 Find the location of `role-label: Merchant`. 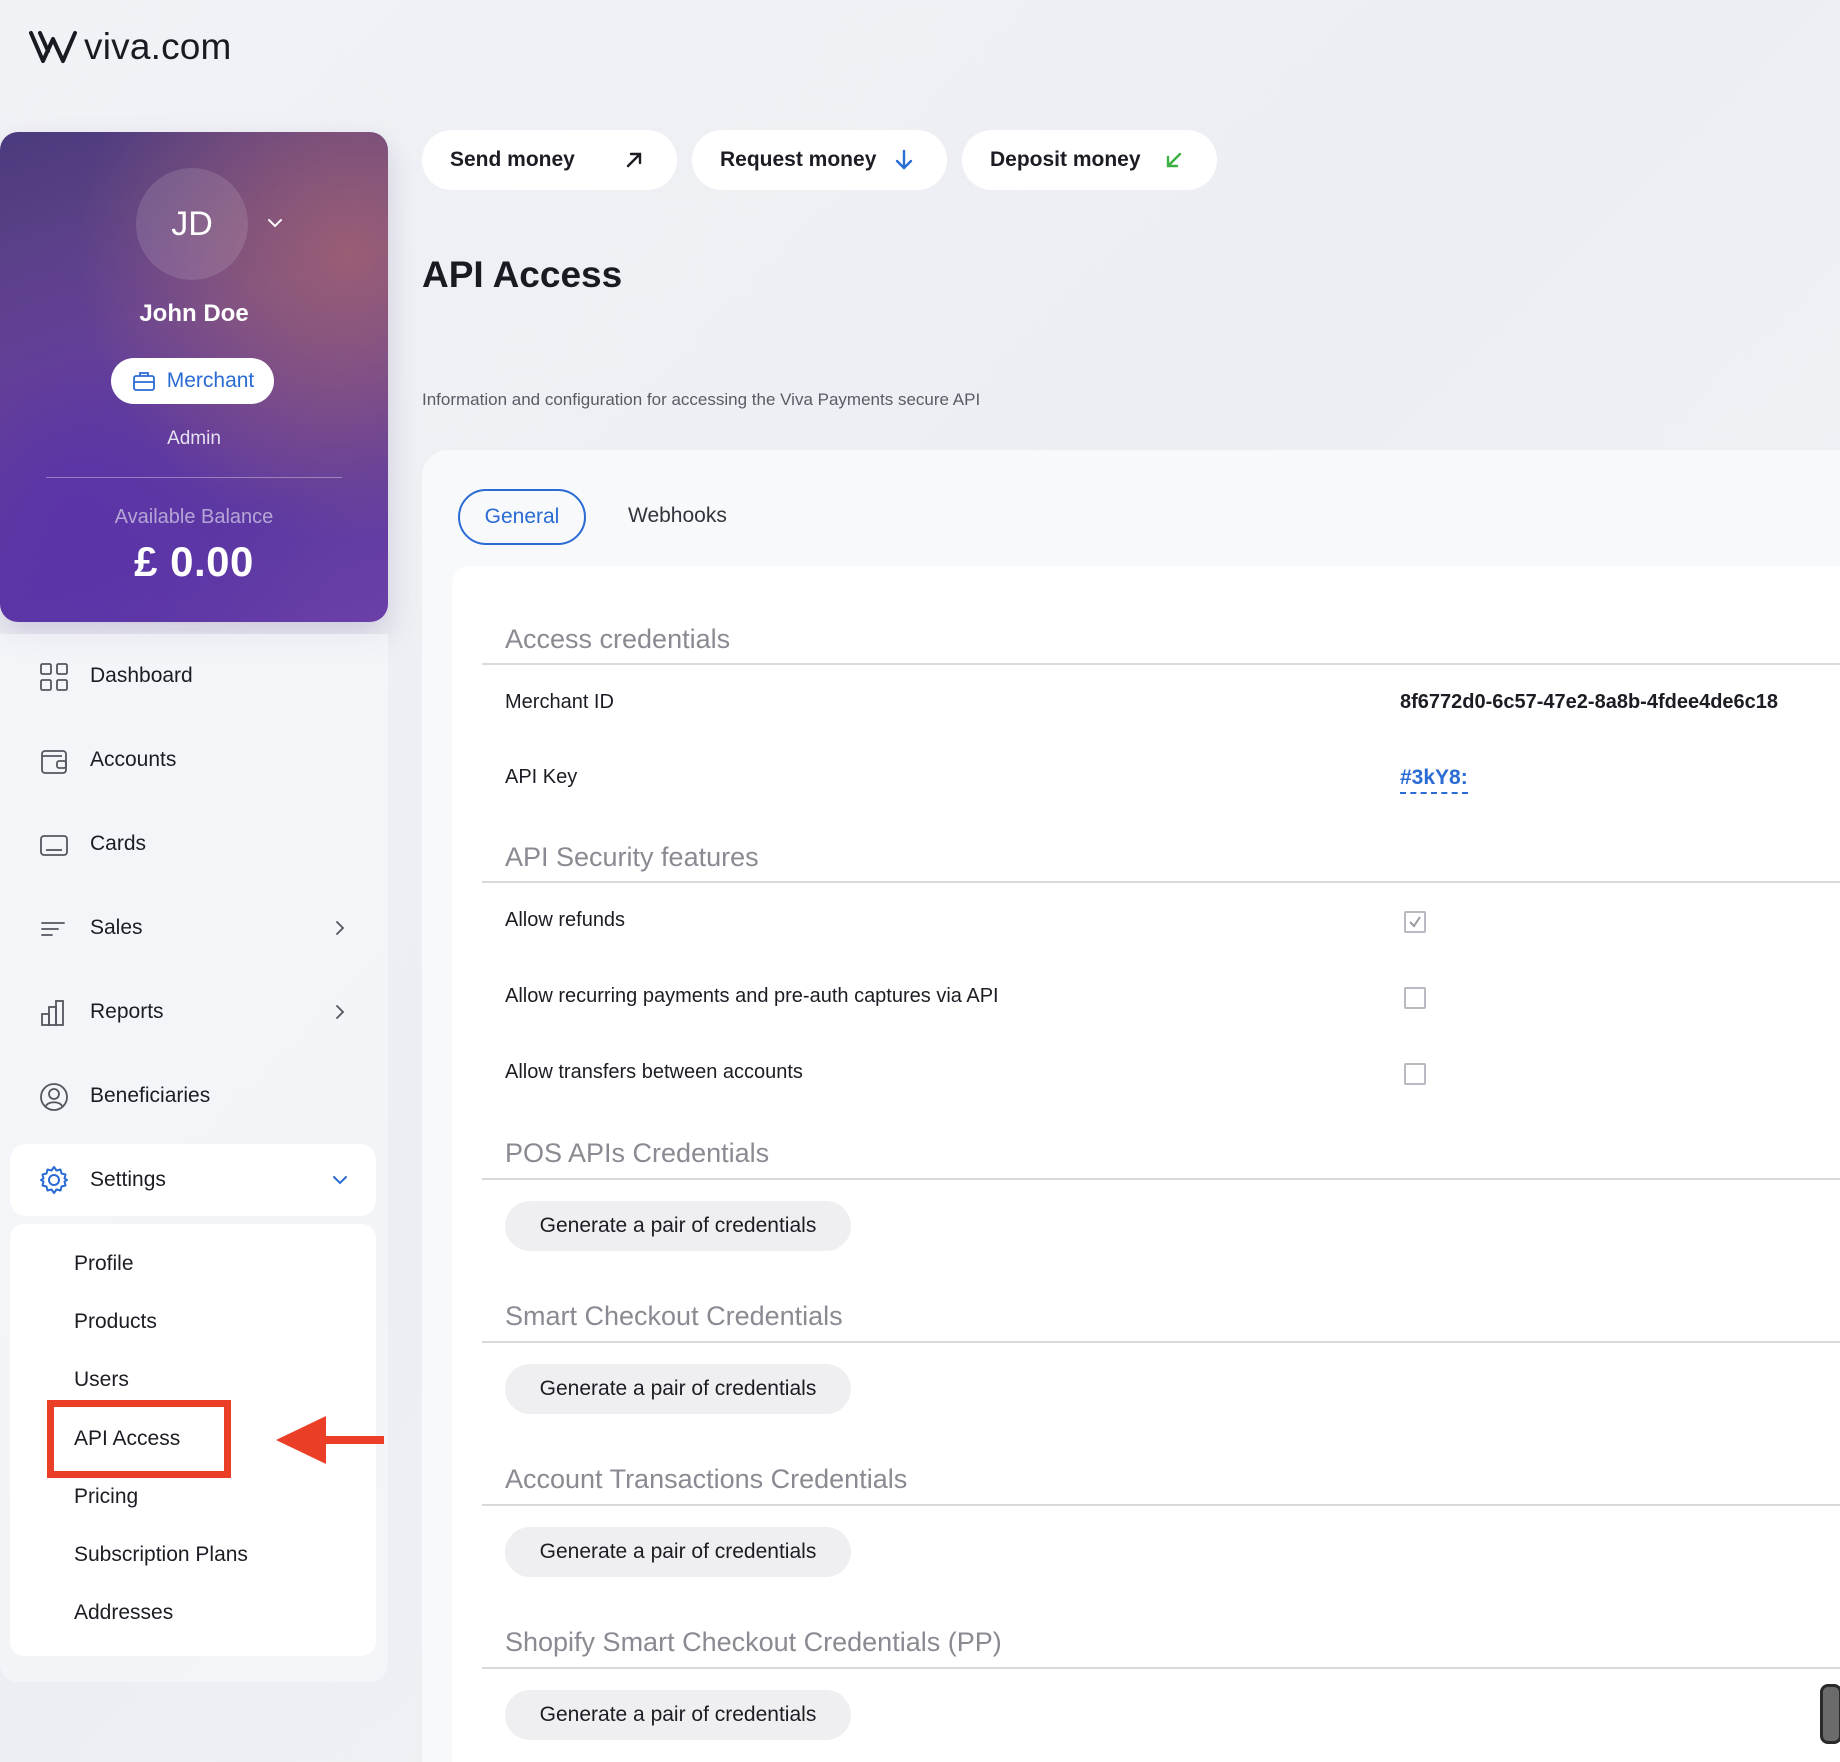

role-label: Merchant is located at coordinates (210, 380).